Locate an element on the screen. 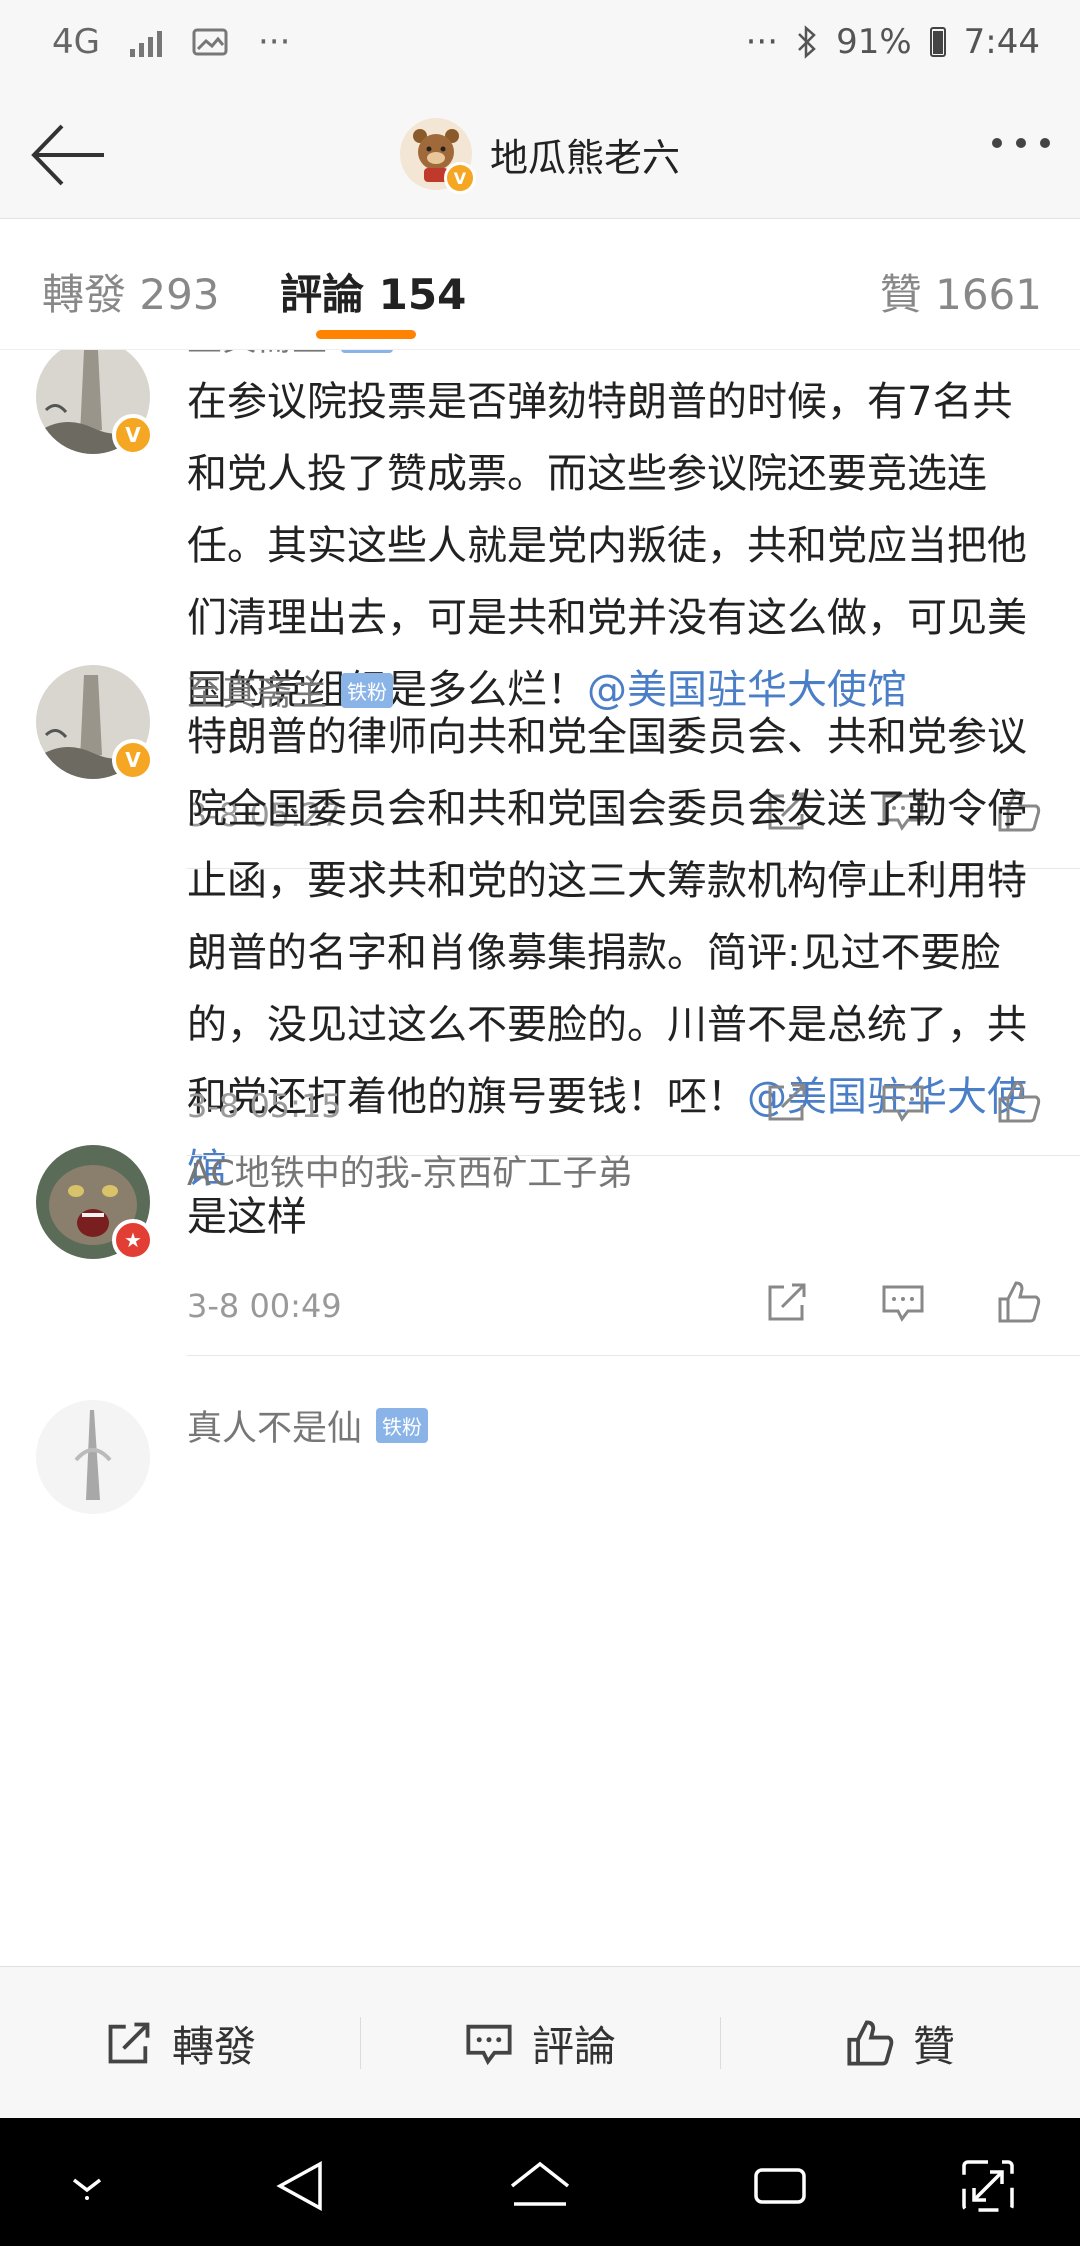  avatar: ★ is located at coordinates (95, 1203).